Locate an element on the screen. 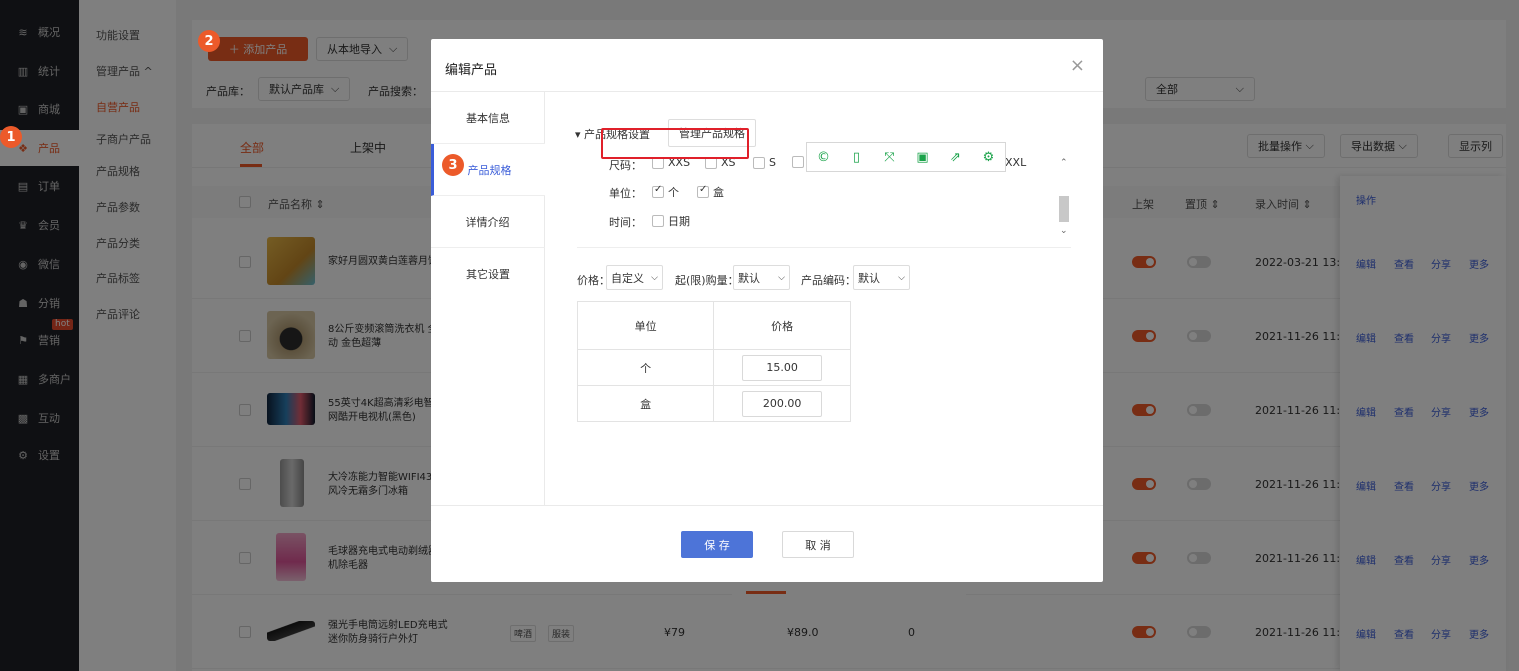 Image resolution: width=1519 pixels, height=671 pixels. scrollbar-thumb is located at coordinates (1064, 209).